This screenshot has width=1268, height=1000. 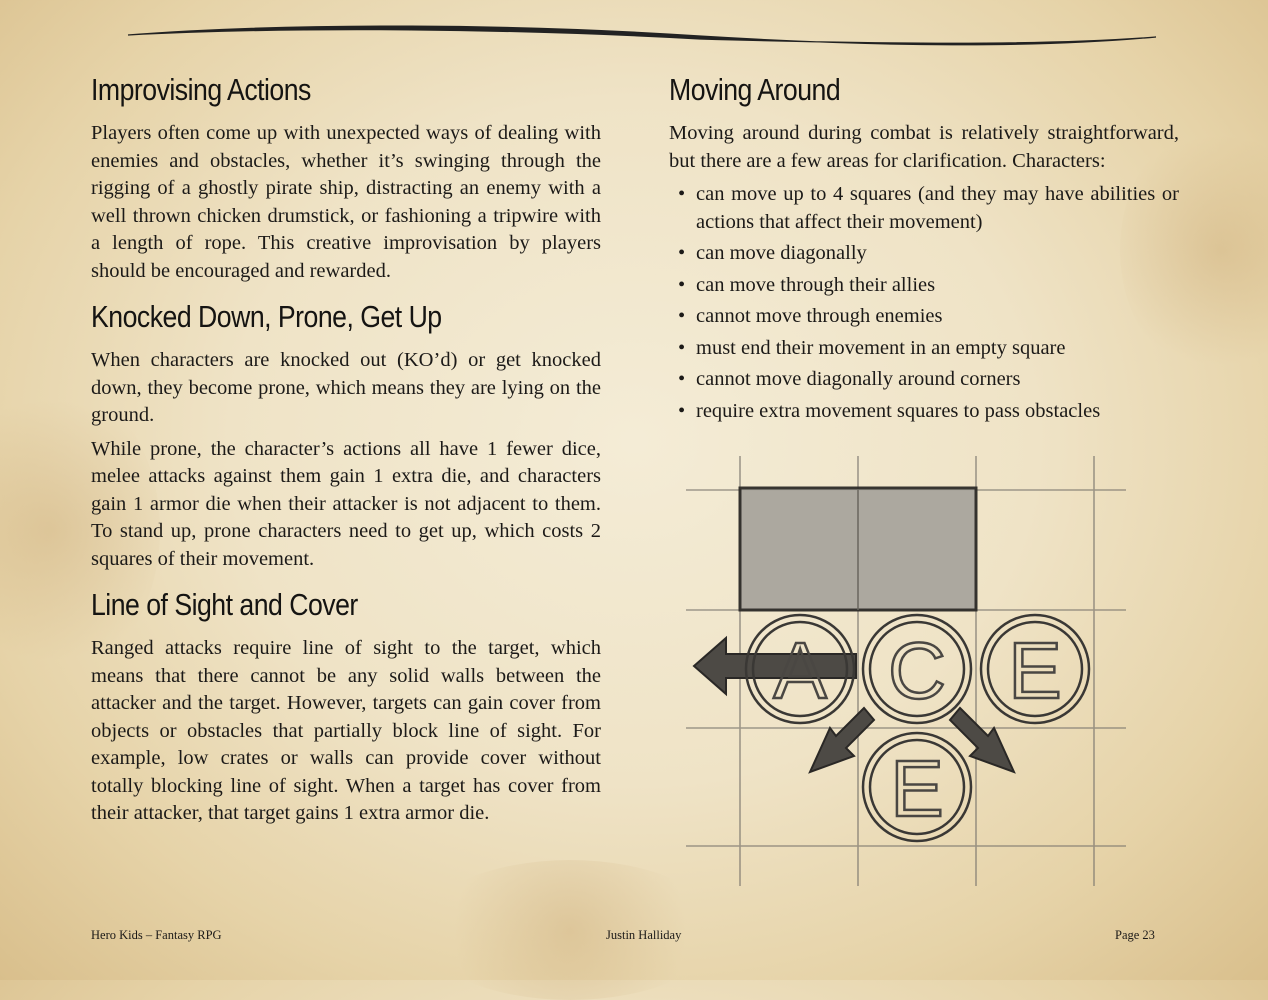 What do you see at coordinates (982, 740) in the screenshot?
I see `arrow-diagonal-down-right-icon` at bounding box center [982, 740].